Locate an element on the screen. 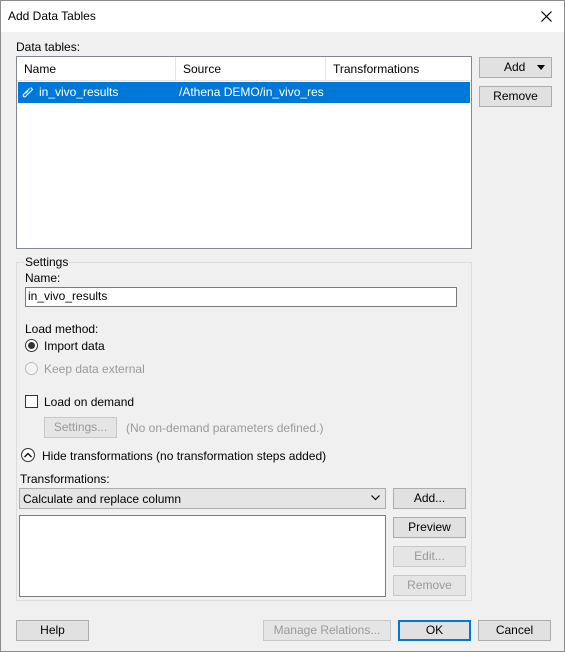  dropdown-arrow-icon is located at coordinates (541, 67).